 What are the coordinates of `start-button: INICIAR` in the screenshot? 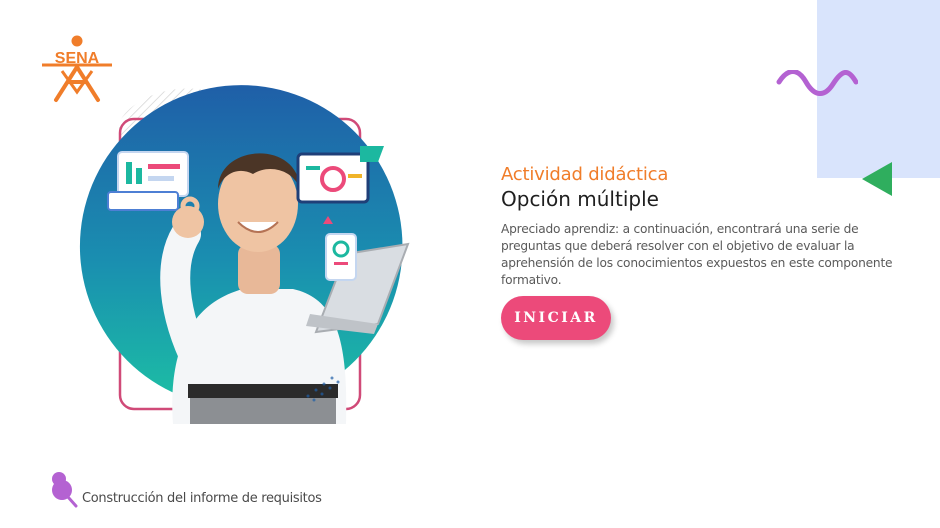 It's located at (556, 318).